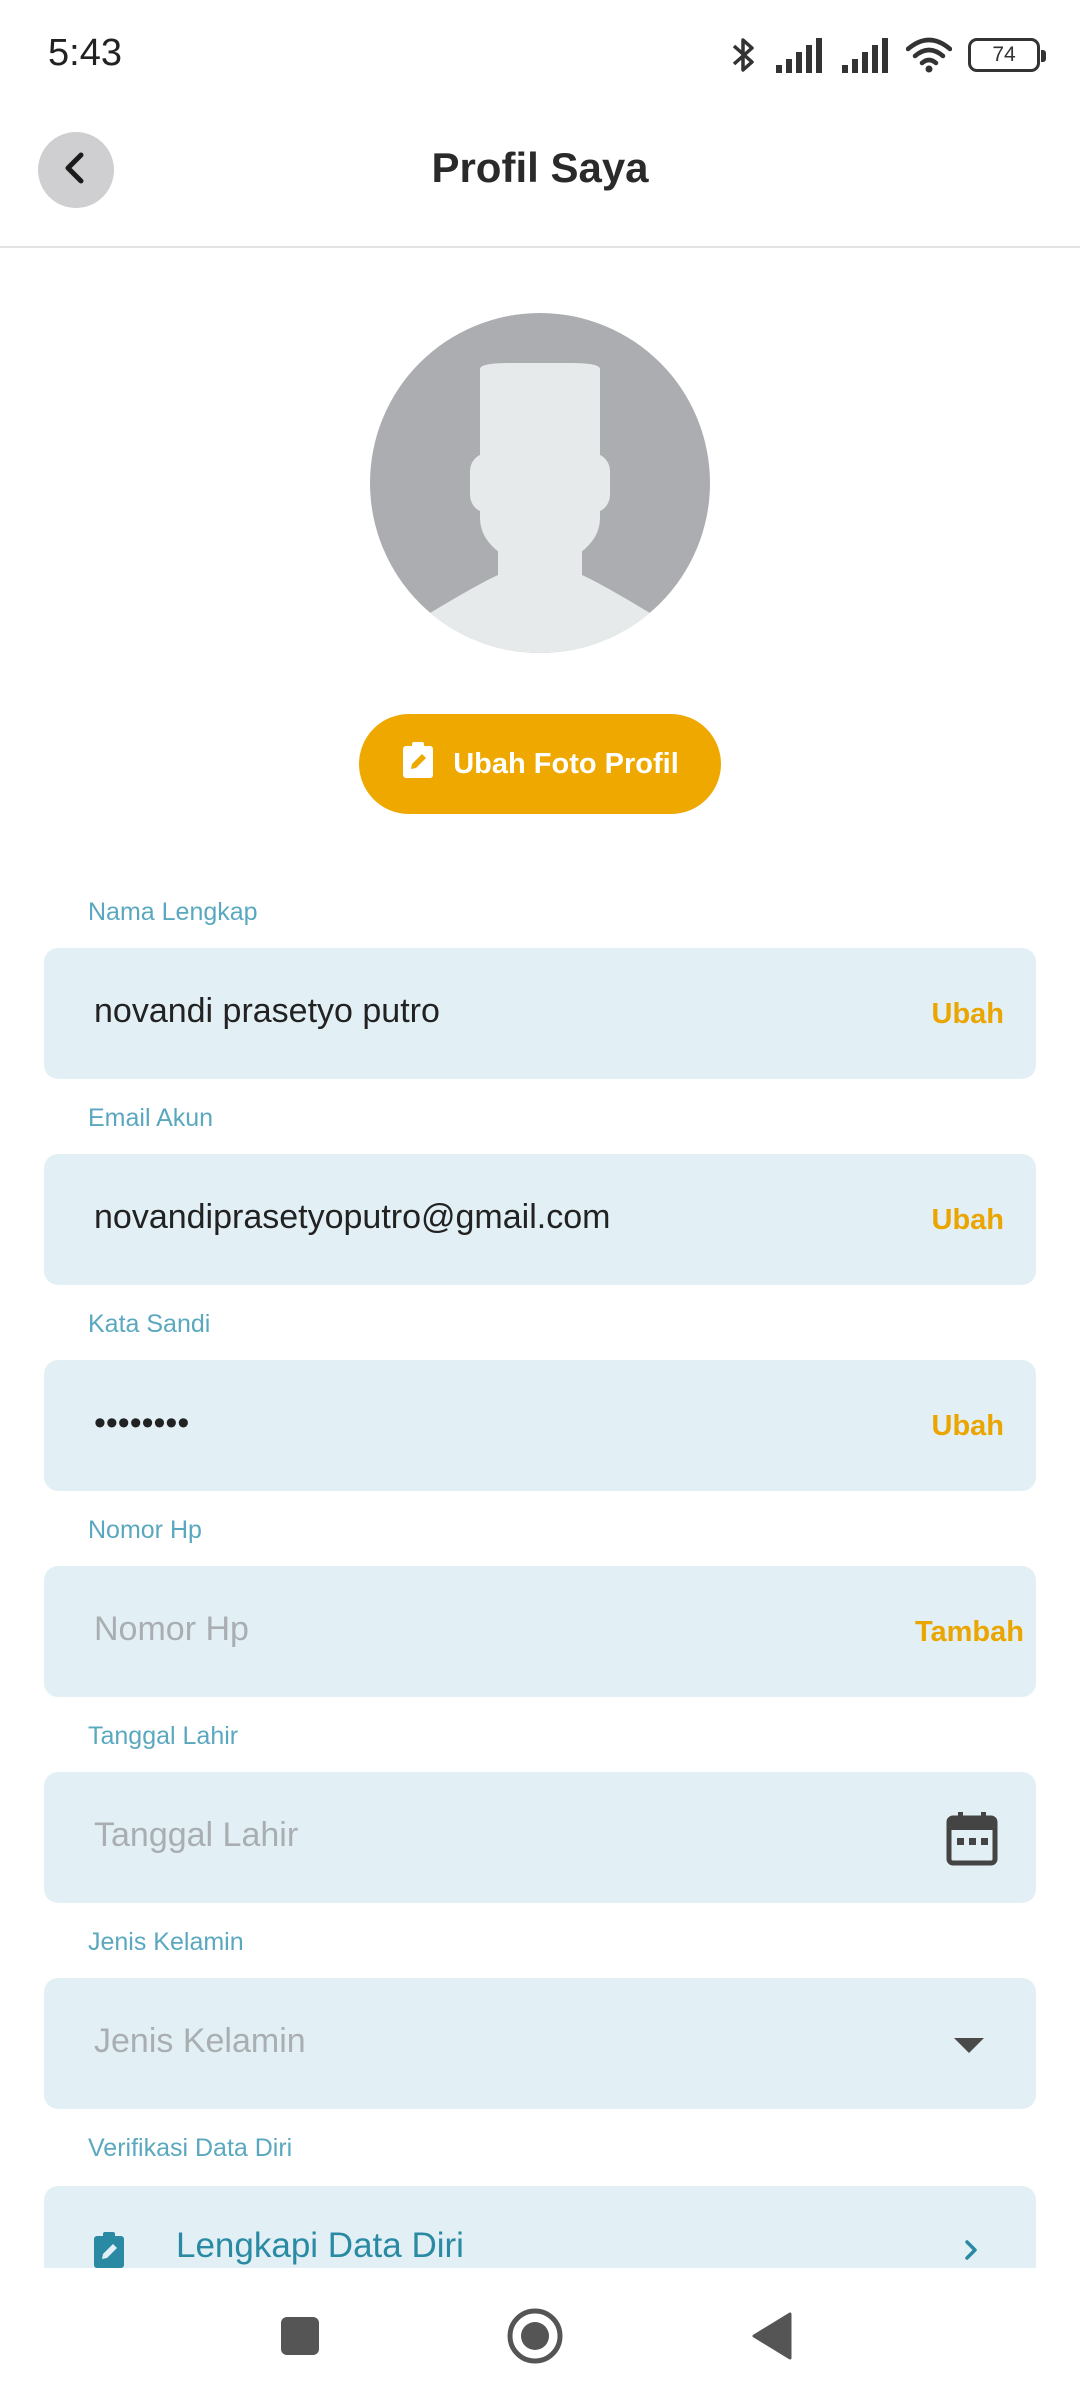 Image resolution: width=1080 pixels, height=2400 pixels. What do you see at coordinates (540, 2227) in the screenshot?
I see `complete-personal-data-link: Lengkapi Data Diri` at bounding box center [540, 2227].